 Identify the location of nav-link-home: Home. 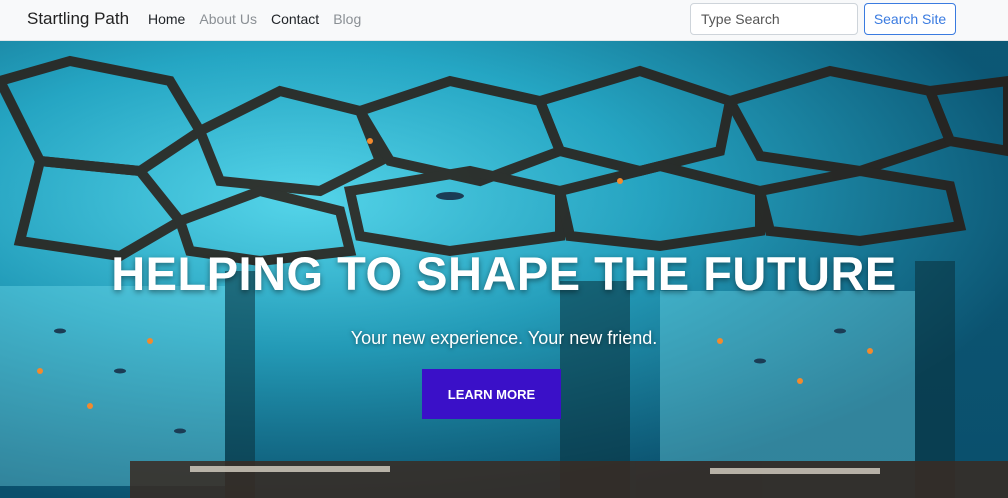
(166, 19).